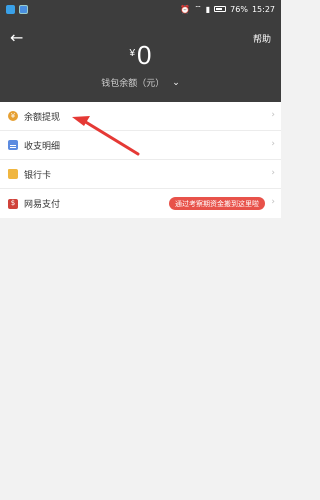  Describe the element at coordinates (133, 84) in the screenshot. I see `balance-label: 钱包余额（元）` at that location.